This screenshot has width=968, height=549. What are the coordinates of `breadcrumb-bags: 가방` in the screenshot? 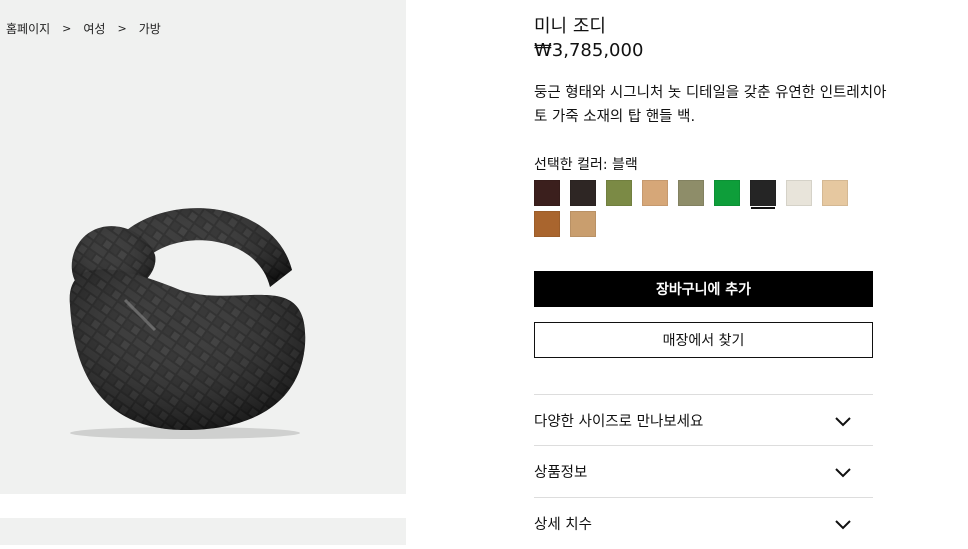 It's located at (150, 28).